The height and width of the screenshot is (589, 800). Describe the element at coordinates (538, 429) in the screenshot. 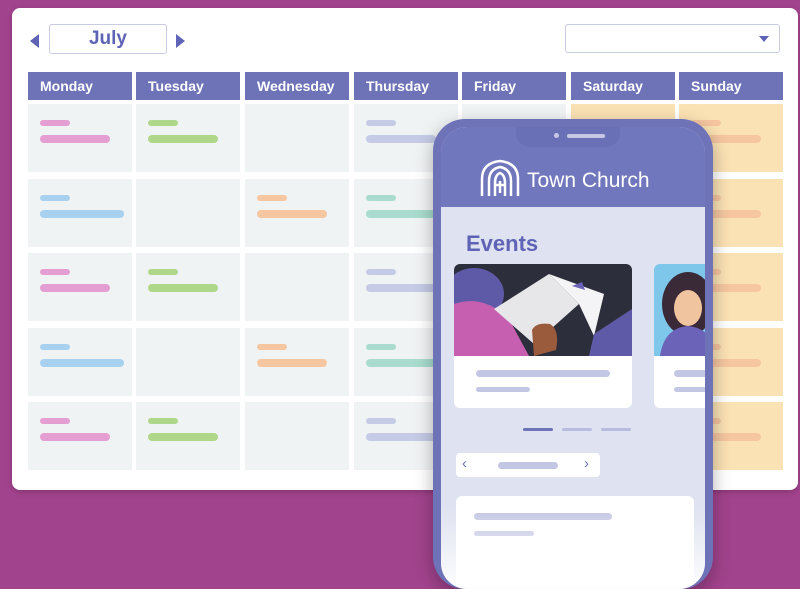

I see `carousel-dot-active` at that location.